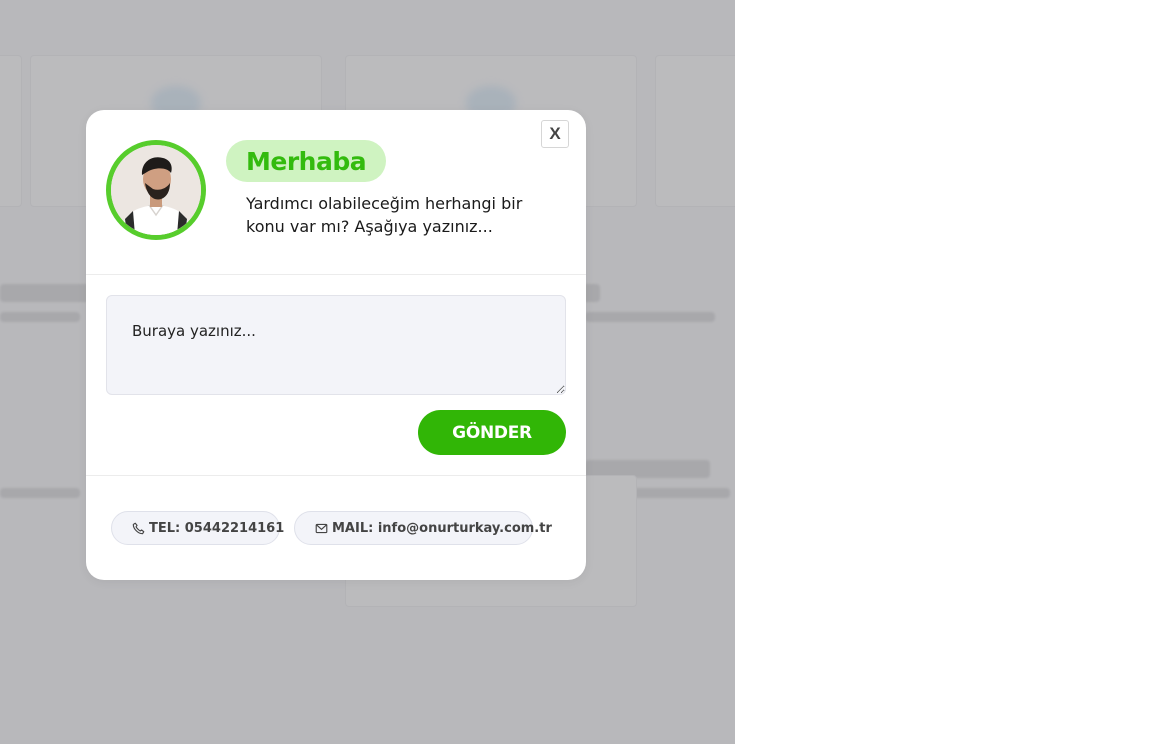 The image size is (1152, 744). I want to click on envelope-icon, so click(321, 528).